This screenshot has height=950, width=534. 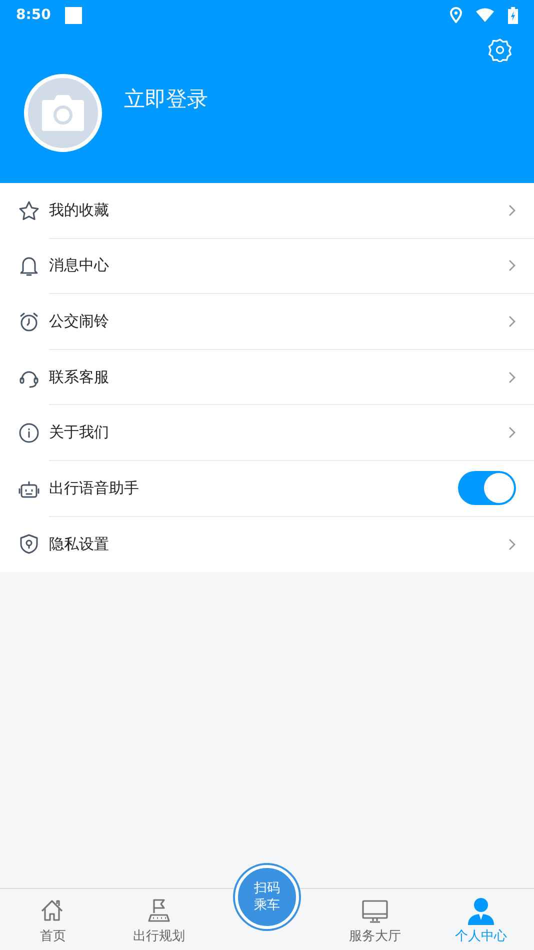 I want to click on menu-item-label: 消息中心, so click(x=278, y=266).